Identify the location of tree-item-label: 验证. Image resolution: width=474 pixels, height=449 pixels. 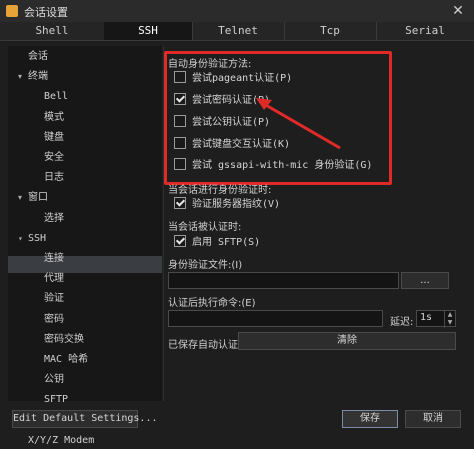
(54, 298).